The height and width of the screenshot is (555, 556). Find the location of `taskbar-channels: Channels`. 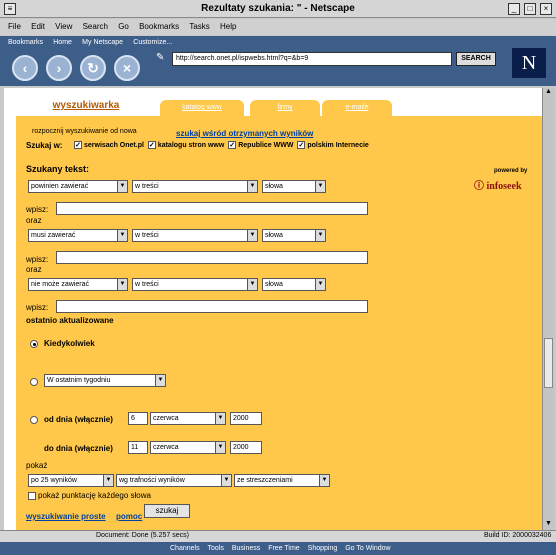

taskbar-channels: Channels is located at coordinates (185, 548).